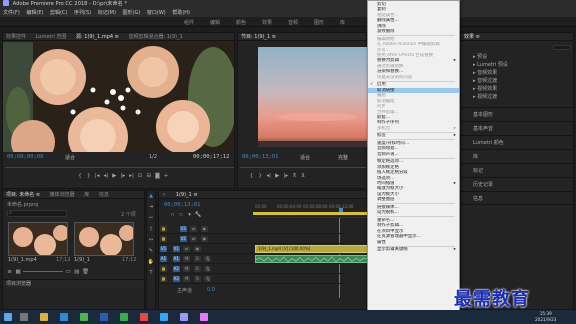 This screenshot has width=576, height=324. Describe the element at coordinates (104, 317) in the screenshot. I see `word-icon` at that location.